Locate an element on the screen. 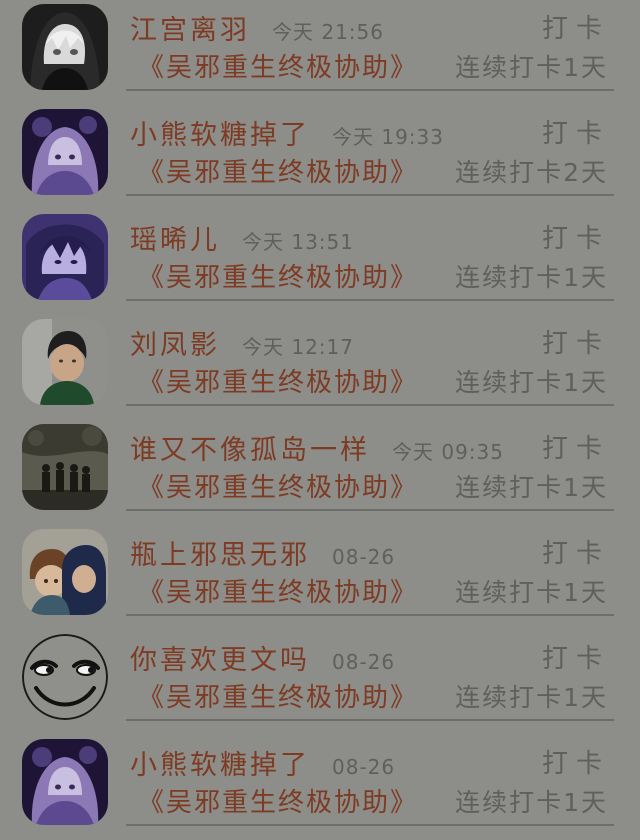  item-header: 小熊软糖掉了 今天 19:33 is located at coordinates (287, 132).